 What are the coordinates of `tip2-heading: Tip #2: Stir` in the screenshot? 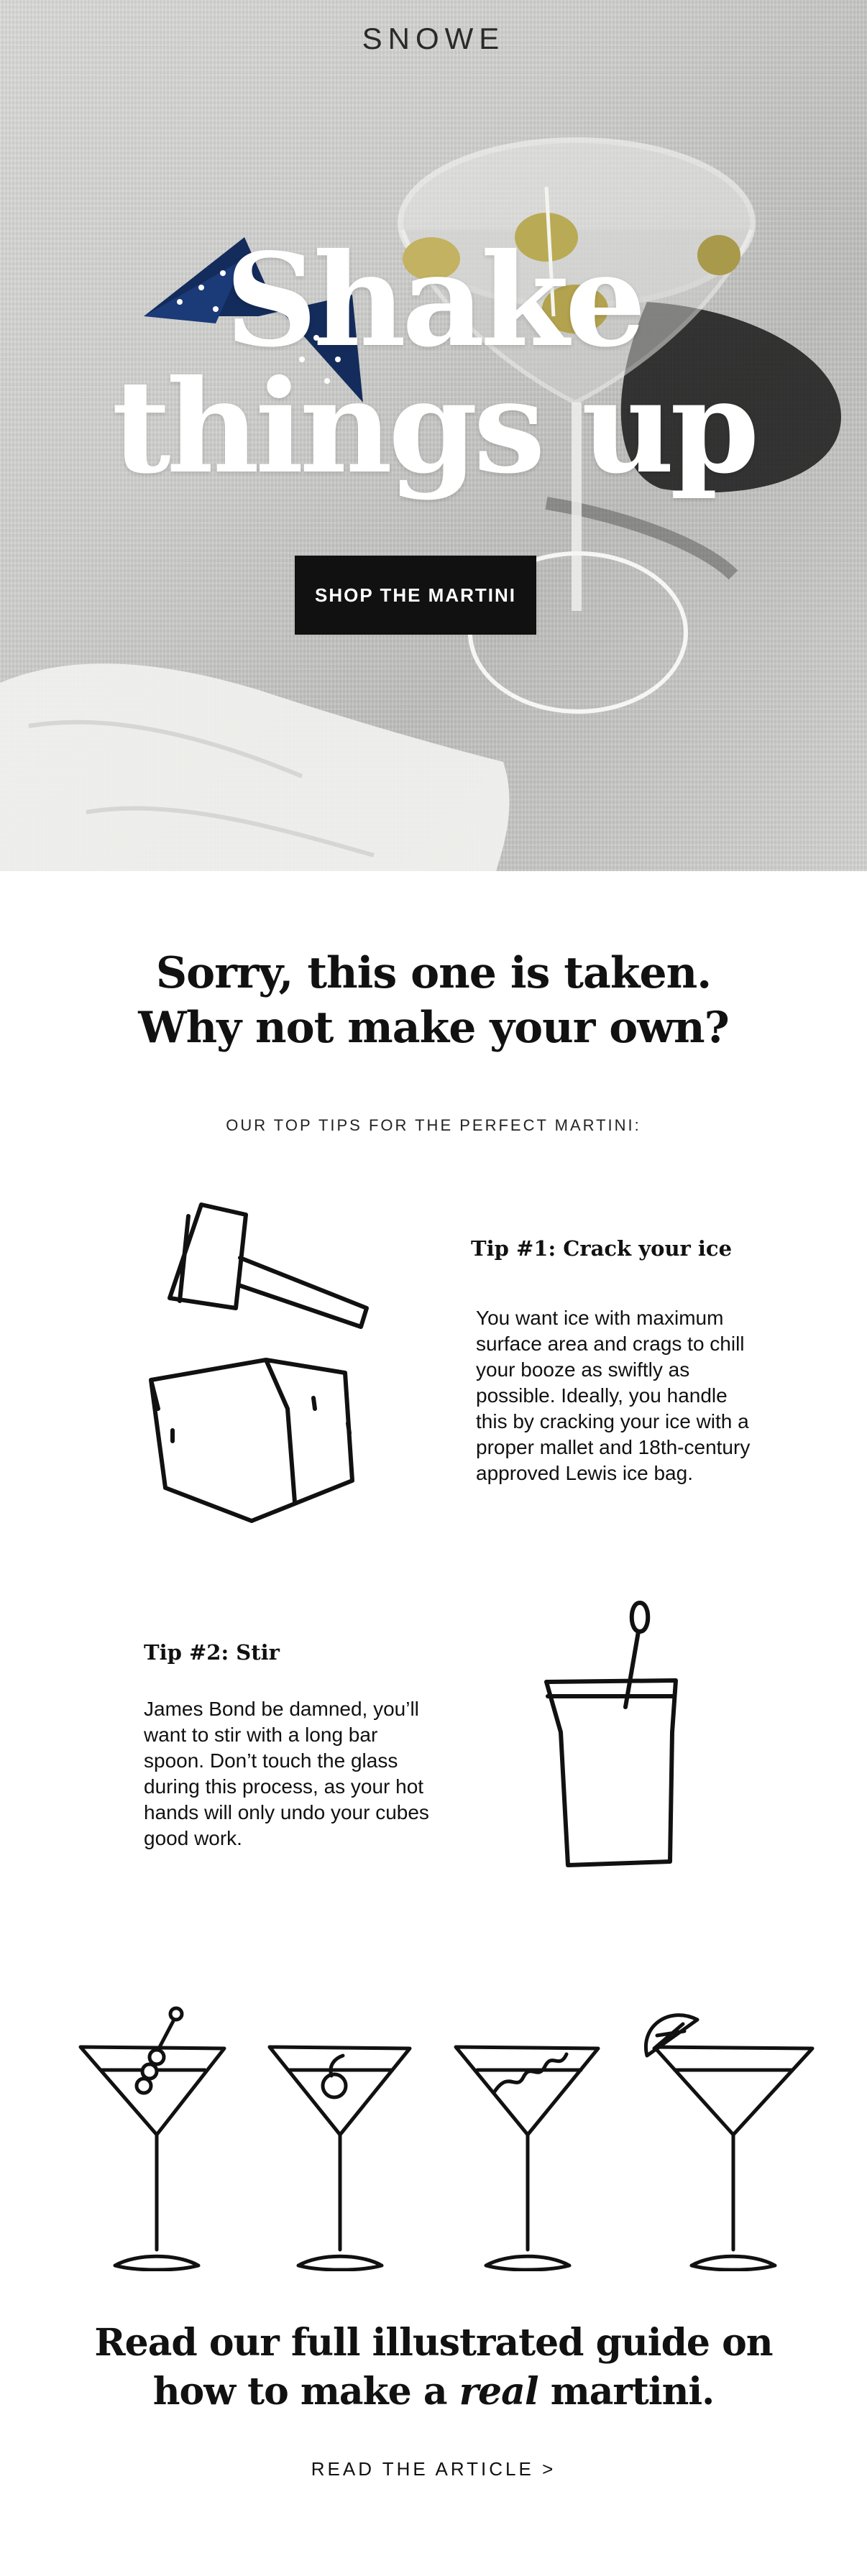 It's located at (212, 1652).